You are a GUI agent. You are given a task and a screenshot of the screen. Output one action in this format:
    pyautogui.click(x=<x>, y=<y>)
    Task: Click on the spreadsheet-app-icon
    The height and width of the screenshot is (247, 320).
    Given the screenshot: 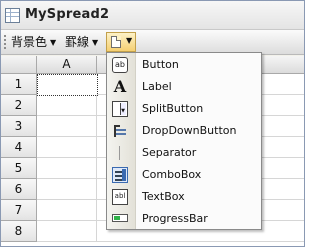 What is the action you would take?
    pyautogui.click(x=12, y=15)
    